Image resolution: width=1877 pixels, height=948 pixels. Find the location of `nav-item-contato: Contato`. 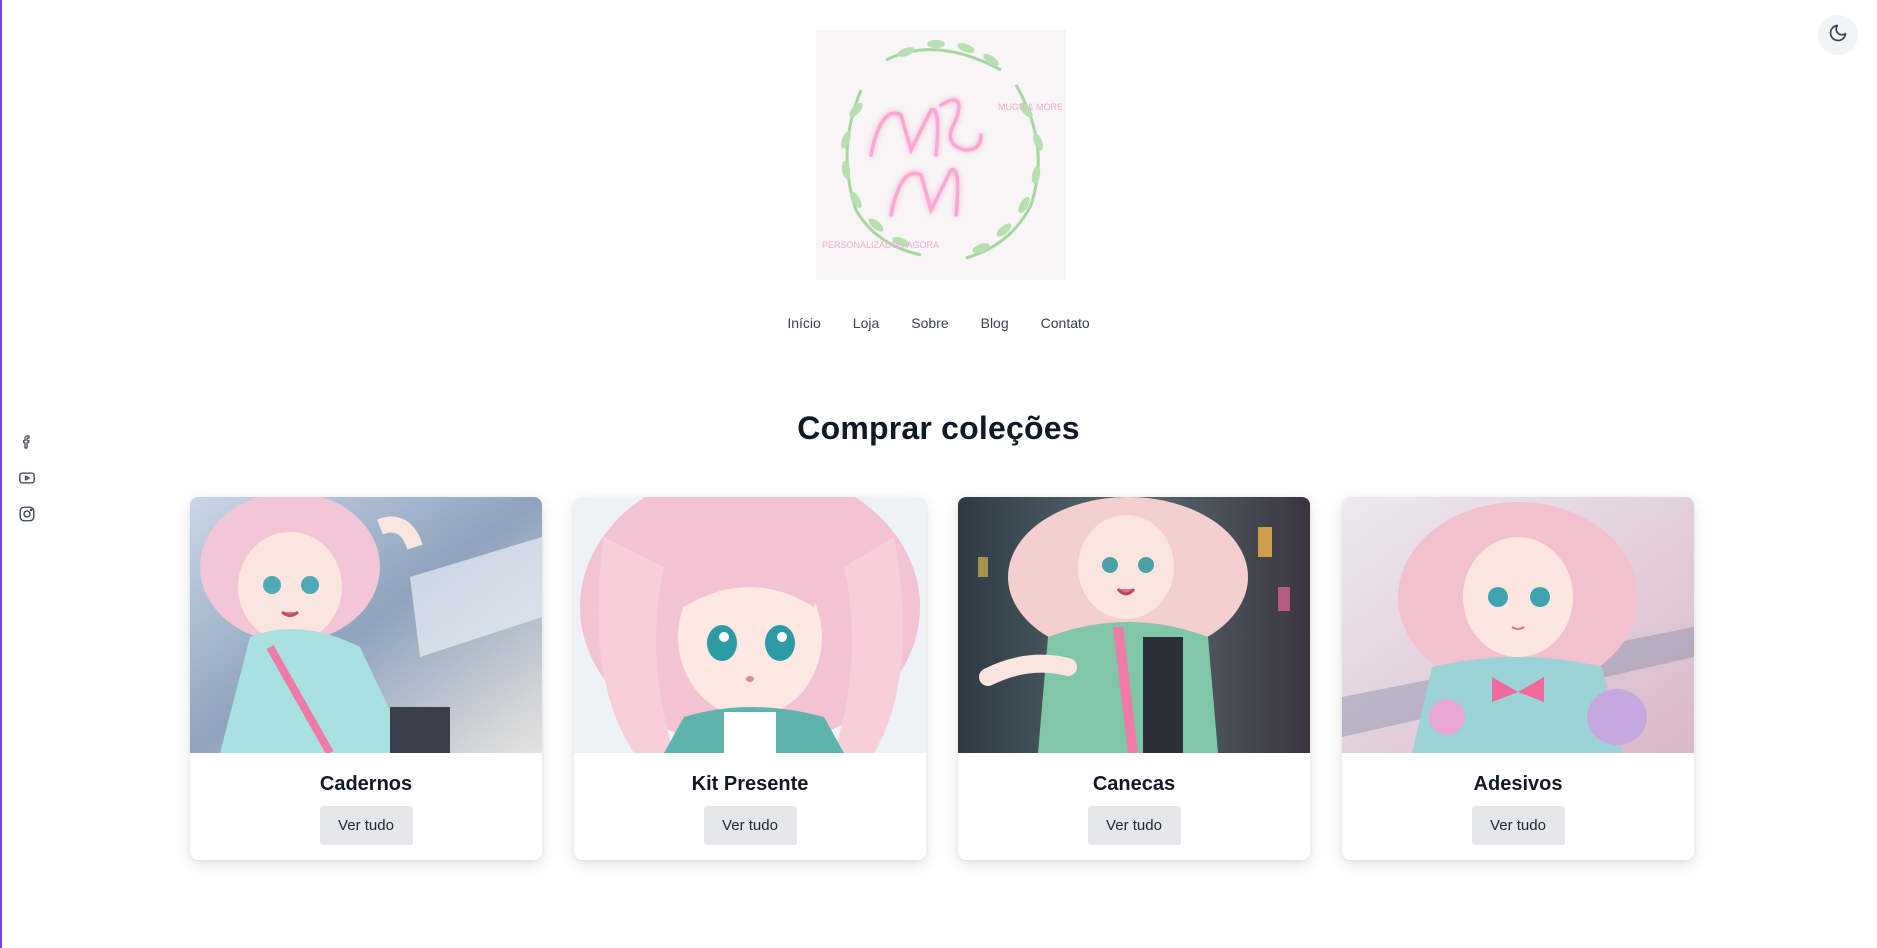

nav-item-contato: Contato is located at coordinates (1065, 323).